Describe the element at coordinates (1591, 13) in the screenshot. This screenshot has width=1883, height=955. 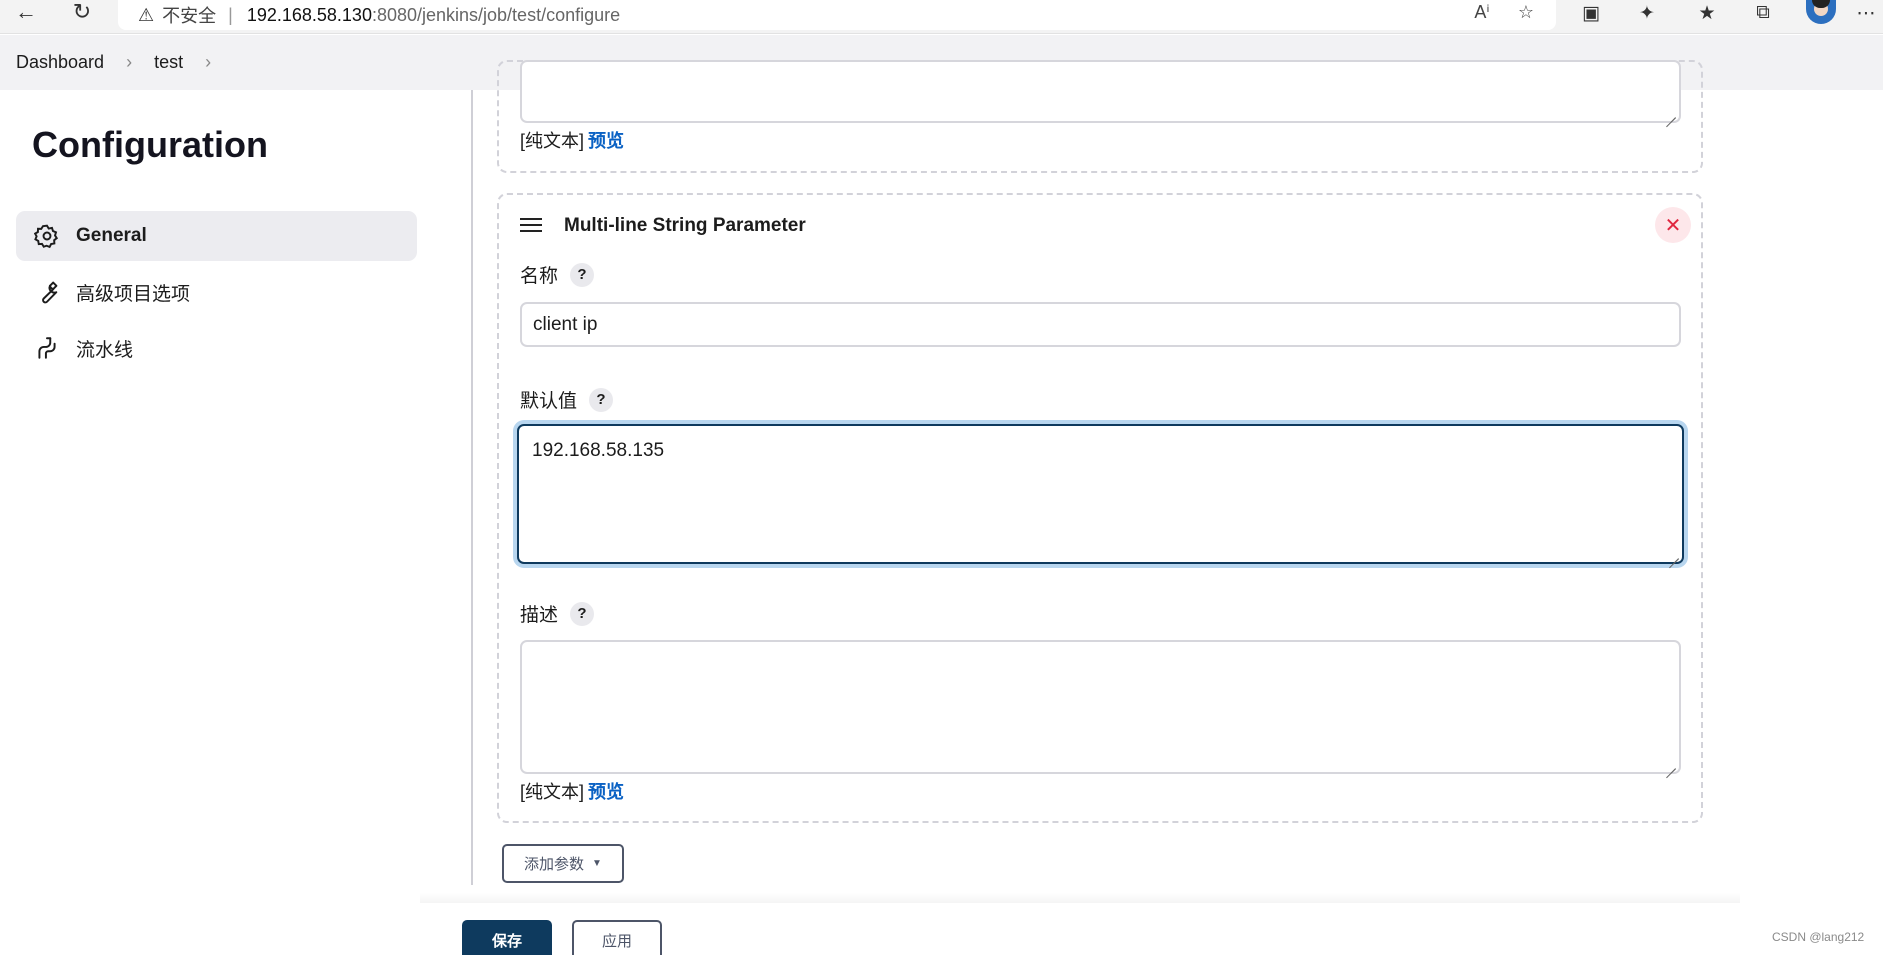
I see `extension-app-icon: ▣` at that location.